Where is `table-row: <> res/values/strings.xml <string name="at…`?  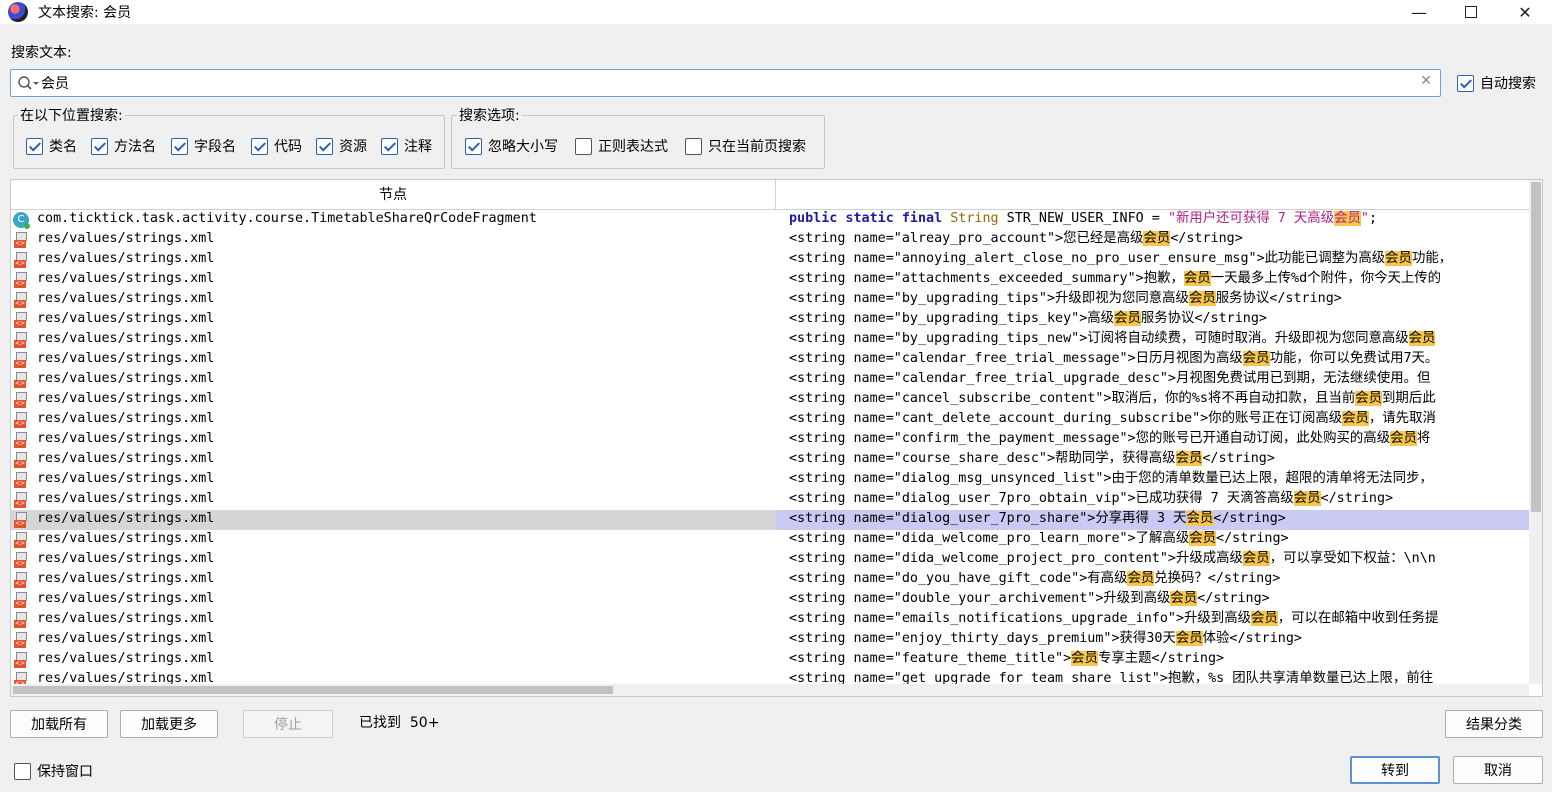 table-row: <> res/values/strings.xml <string name="at… is located at coordinates (770, 280).